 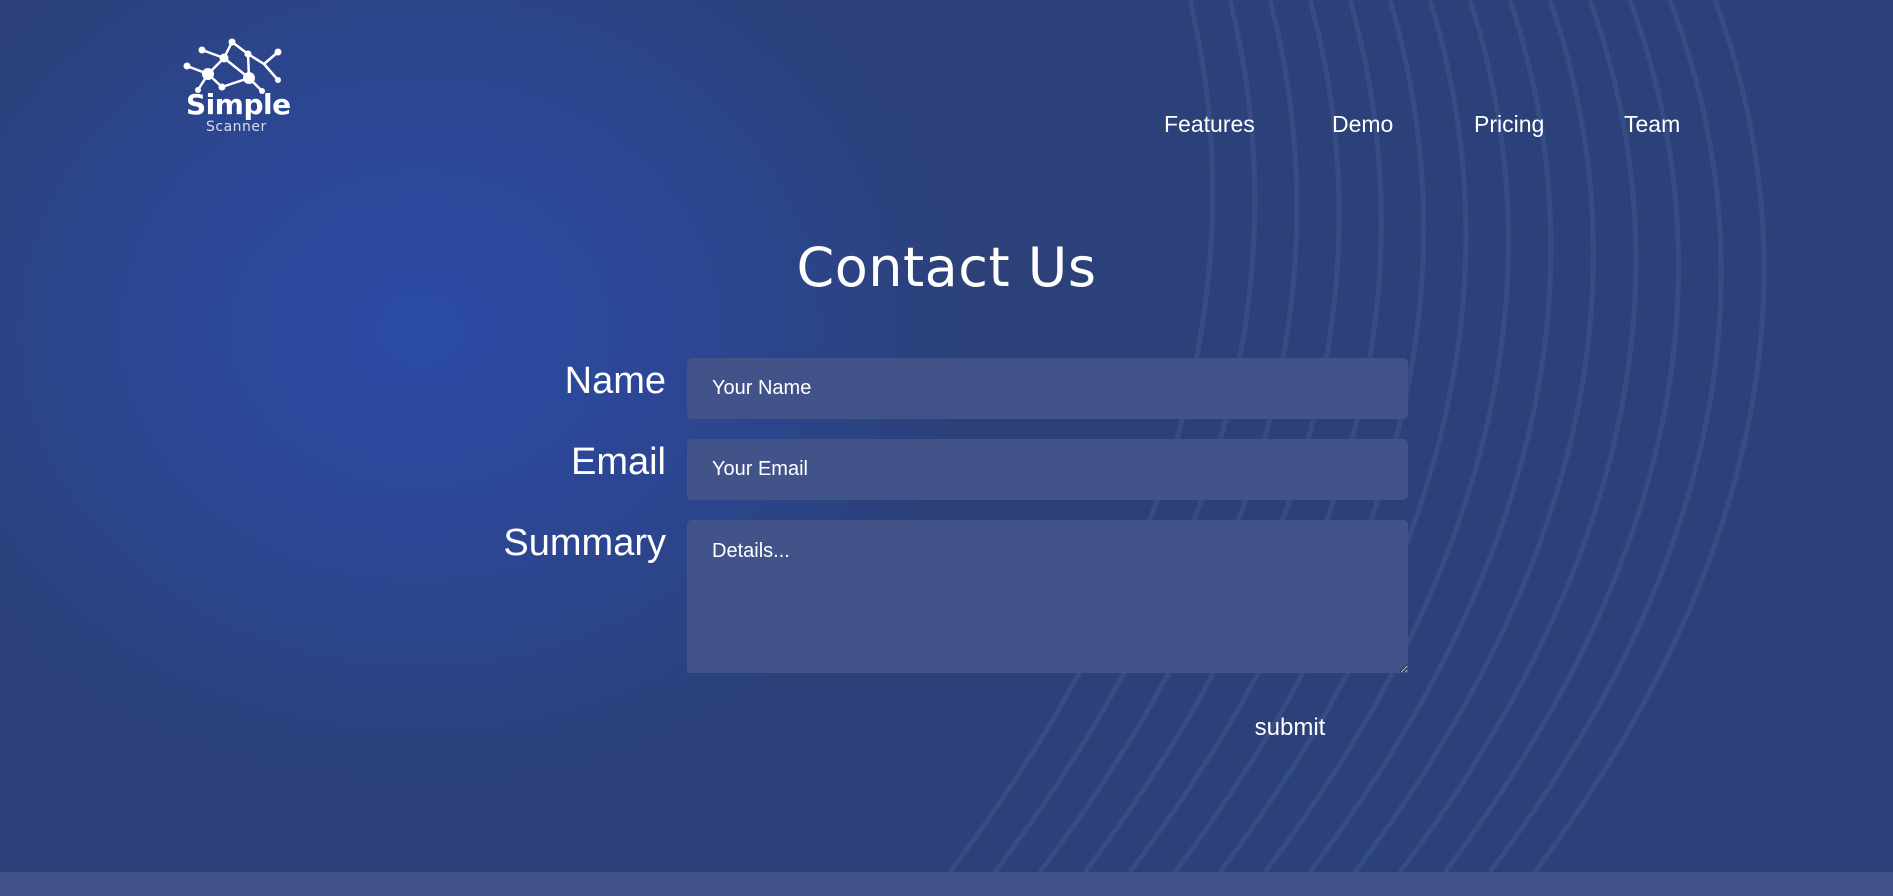 What do you see at coordinates (1509, 124) in the screenshot?
I see `nav-link-pricing: Pricing` at bounding box center [1509, 124].